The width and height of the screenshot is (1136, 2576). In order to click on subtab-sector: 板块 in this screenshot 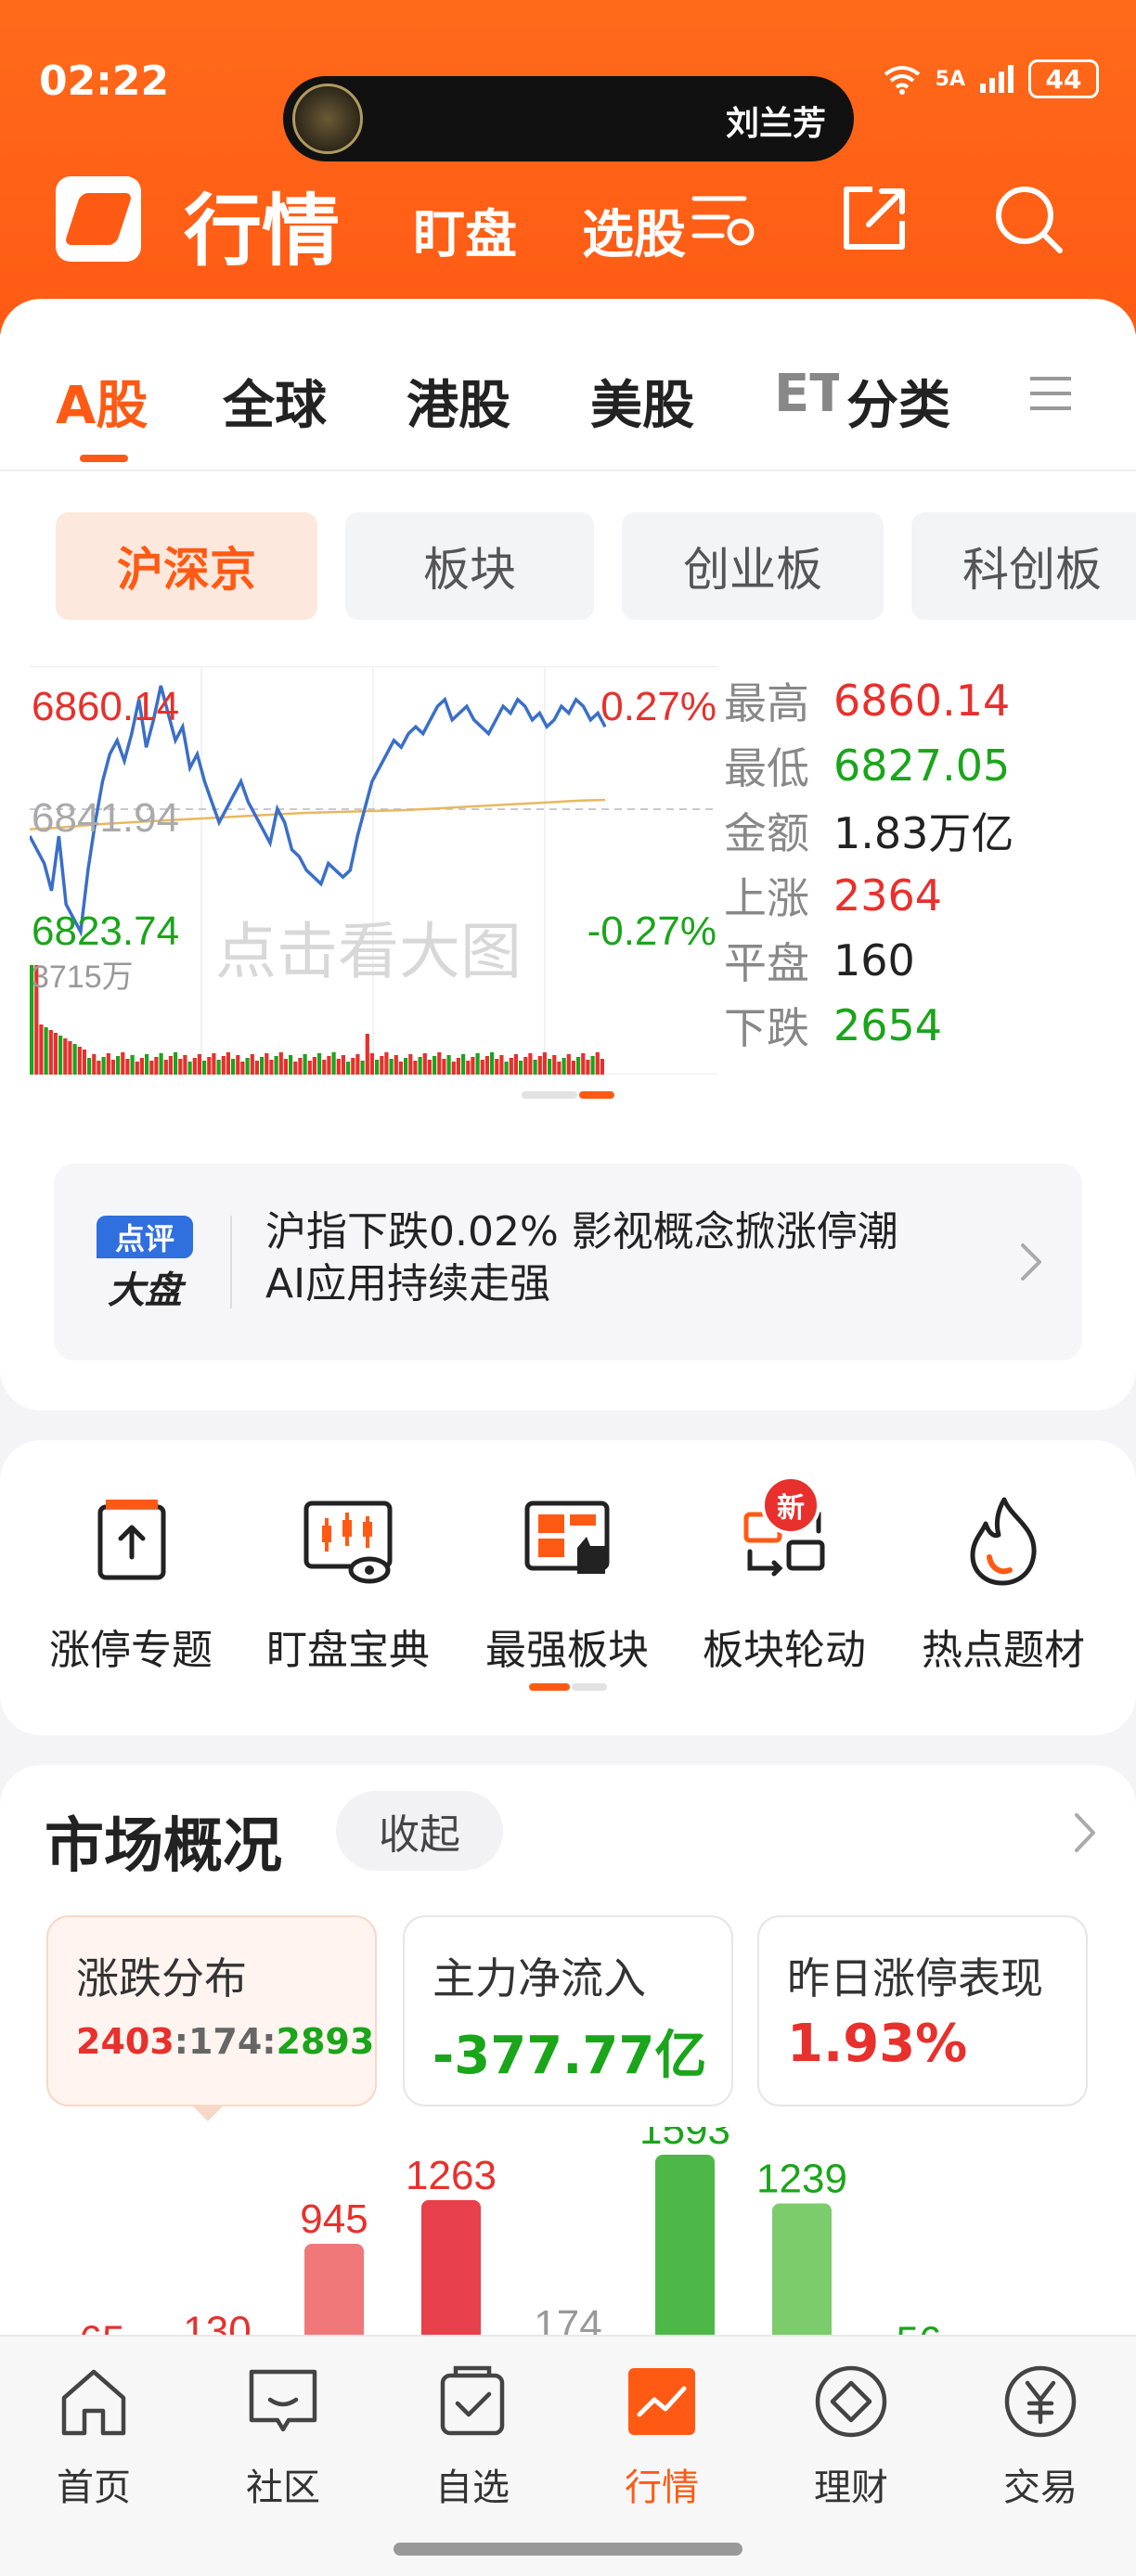, I will do `click(469, 566)`.